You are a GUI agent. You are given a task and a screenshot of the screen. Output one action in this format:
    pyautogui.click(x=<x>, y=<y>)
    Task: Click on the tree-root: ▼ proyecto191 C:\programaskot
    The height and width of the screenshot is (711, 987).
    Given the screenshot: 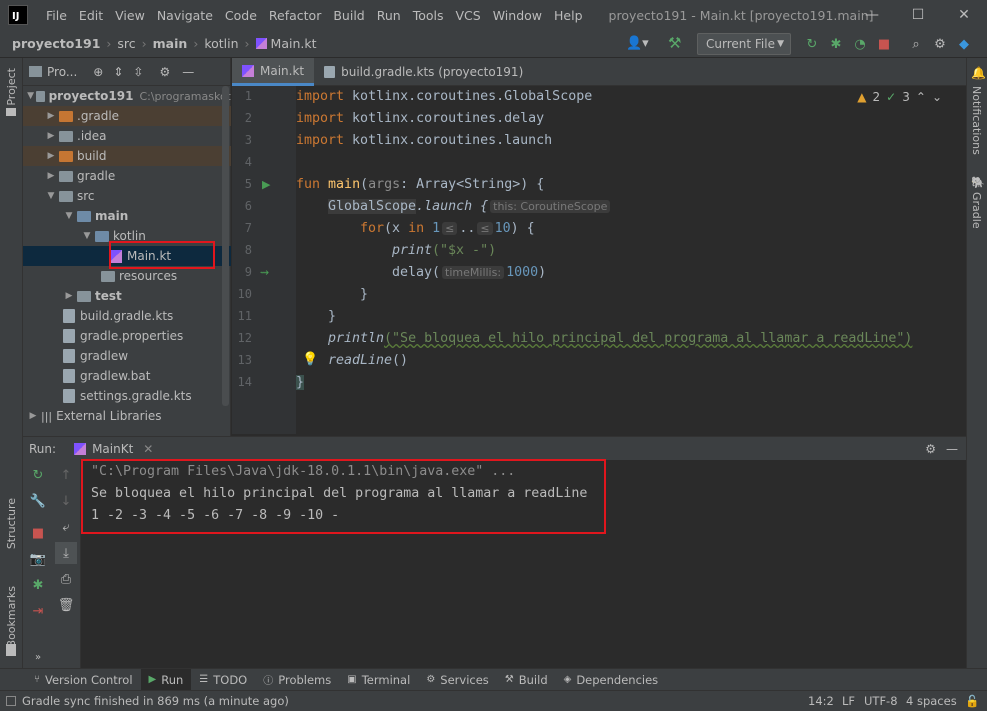 What is the action you would take?
    pyautogui.click(x=127, y=96)
    